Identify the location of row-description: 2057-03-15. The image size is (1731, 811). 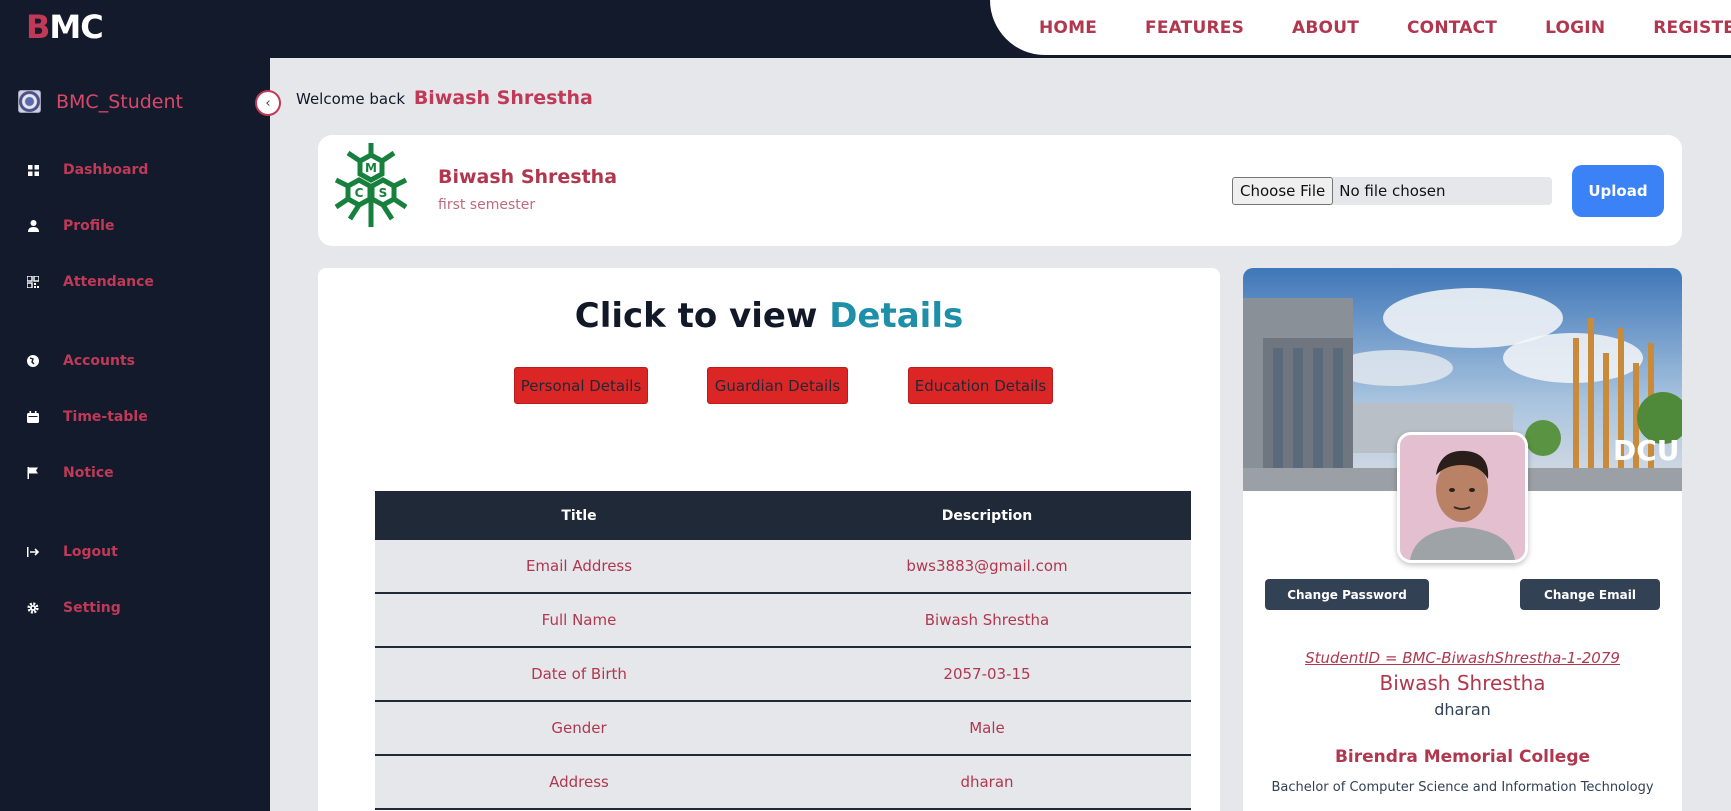
(987, 674).